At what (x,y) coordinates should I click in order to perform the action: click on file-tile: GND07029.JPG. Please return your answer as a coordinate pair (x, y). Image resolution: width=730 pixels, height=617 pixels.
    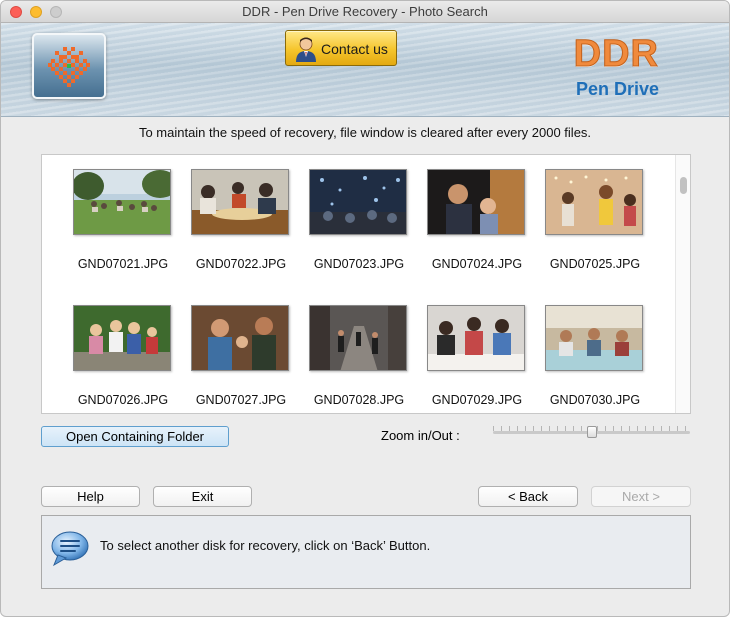
    Looking at the image, I should click on (477, 356).